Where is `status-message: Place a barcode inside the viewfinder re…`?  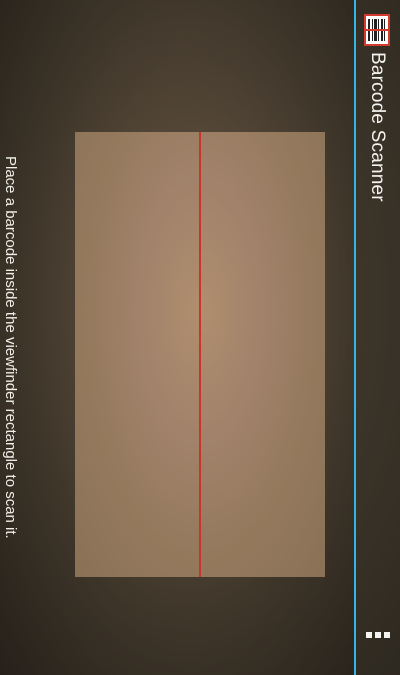
status-message: Place a barcode inside the viewfinder re… is located at coordinates (10, 347).